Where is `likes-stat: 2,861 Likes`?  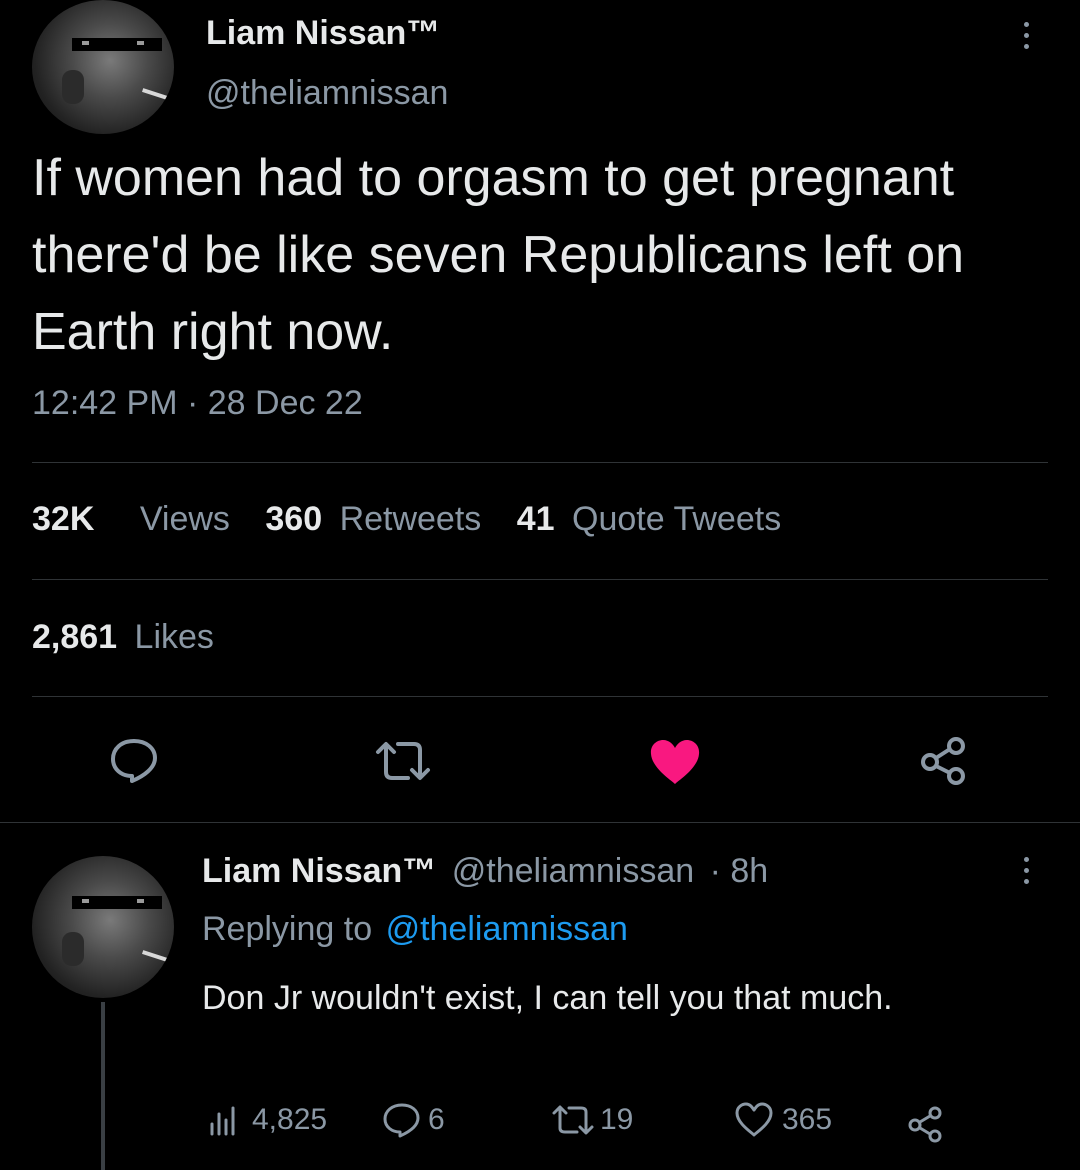
likes-stat: 2,861 Likes is located at coordinates (123, 637).